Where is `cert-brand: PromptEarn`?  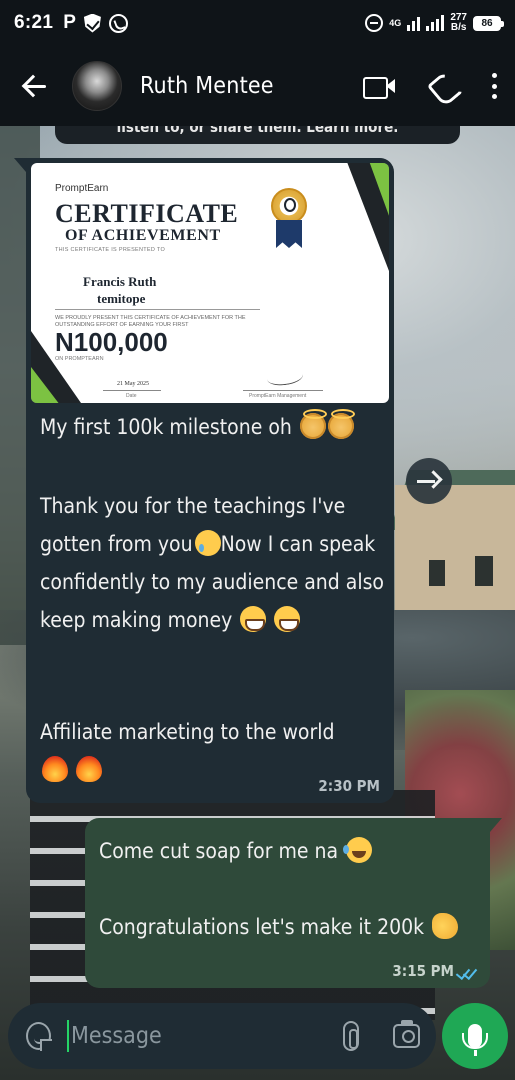
cert-brand: PromptEarn is located at coordinates (82, 188).